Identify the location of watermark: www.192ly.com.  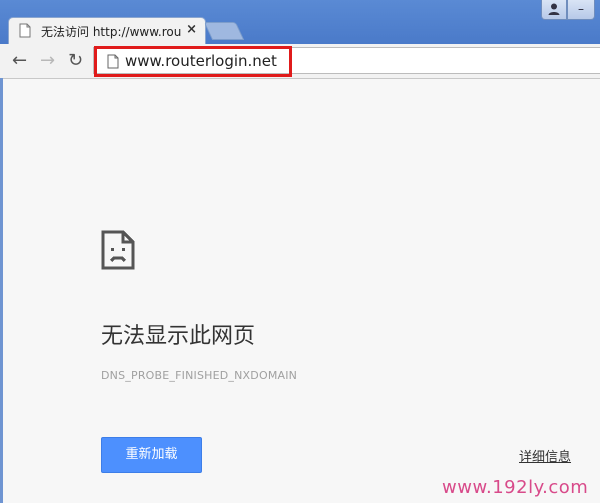
(515, 487).